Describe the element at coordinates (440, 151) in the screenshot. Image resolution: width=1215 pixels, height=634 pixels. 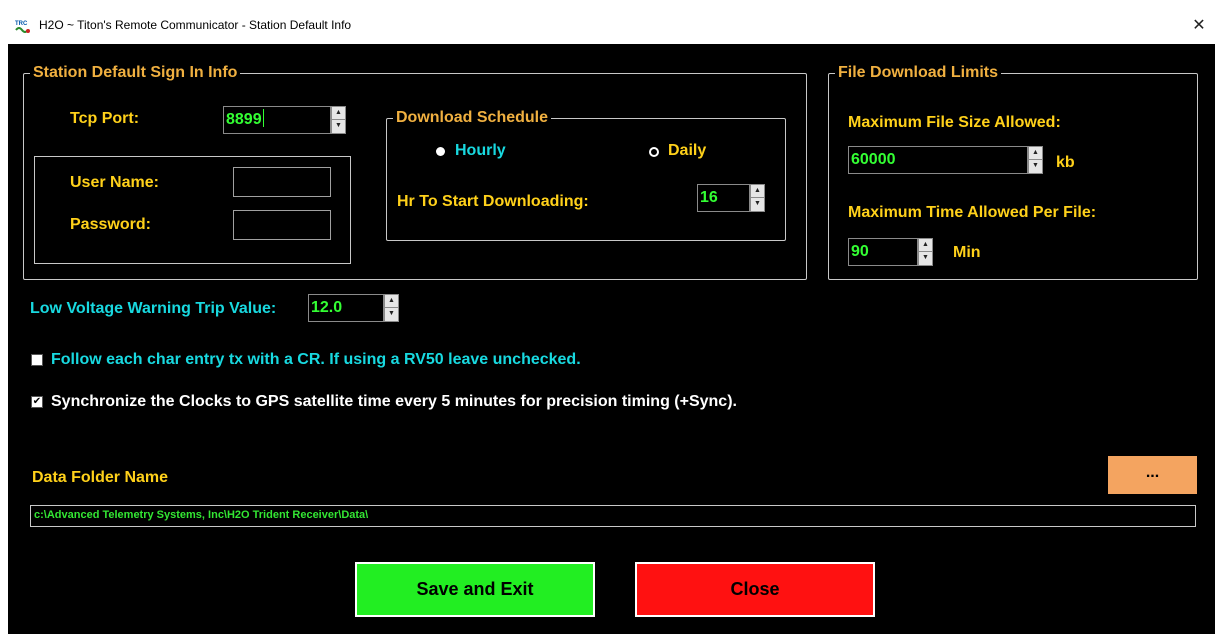
I see `hourly-radio` at that location.